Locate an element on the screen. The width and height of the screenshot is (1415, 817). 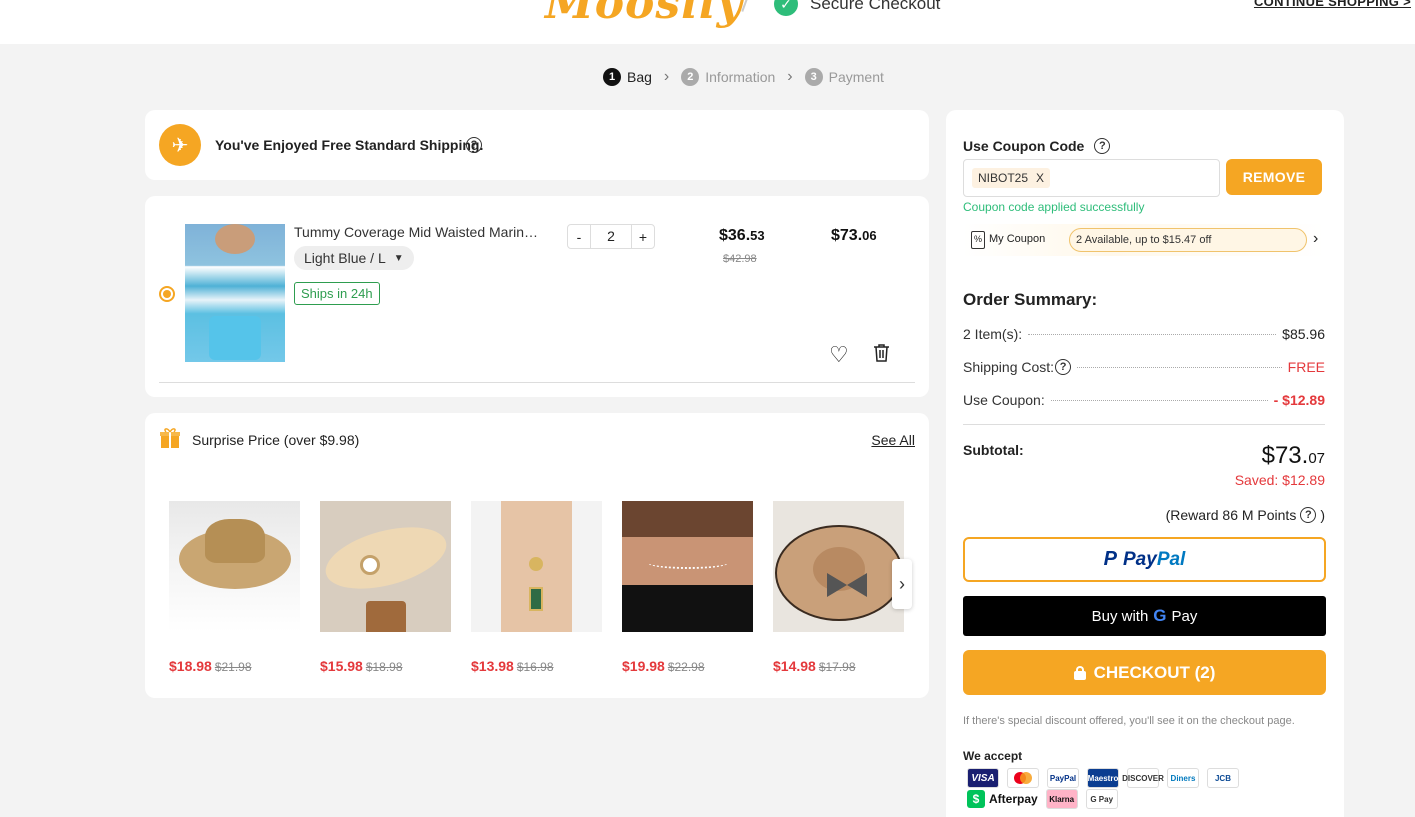
product-image-necklace is located at coordinates (536, 566).